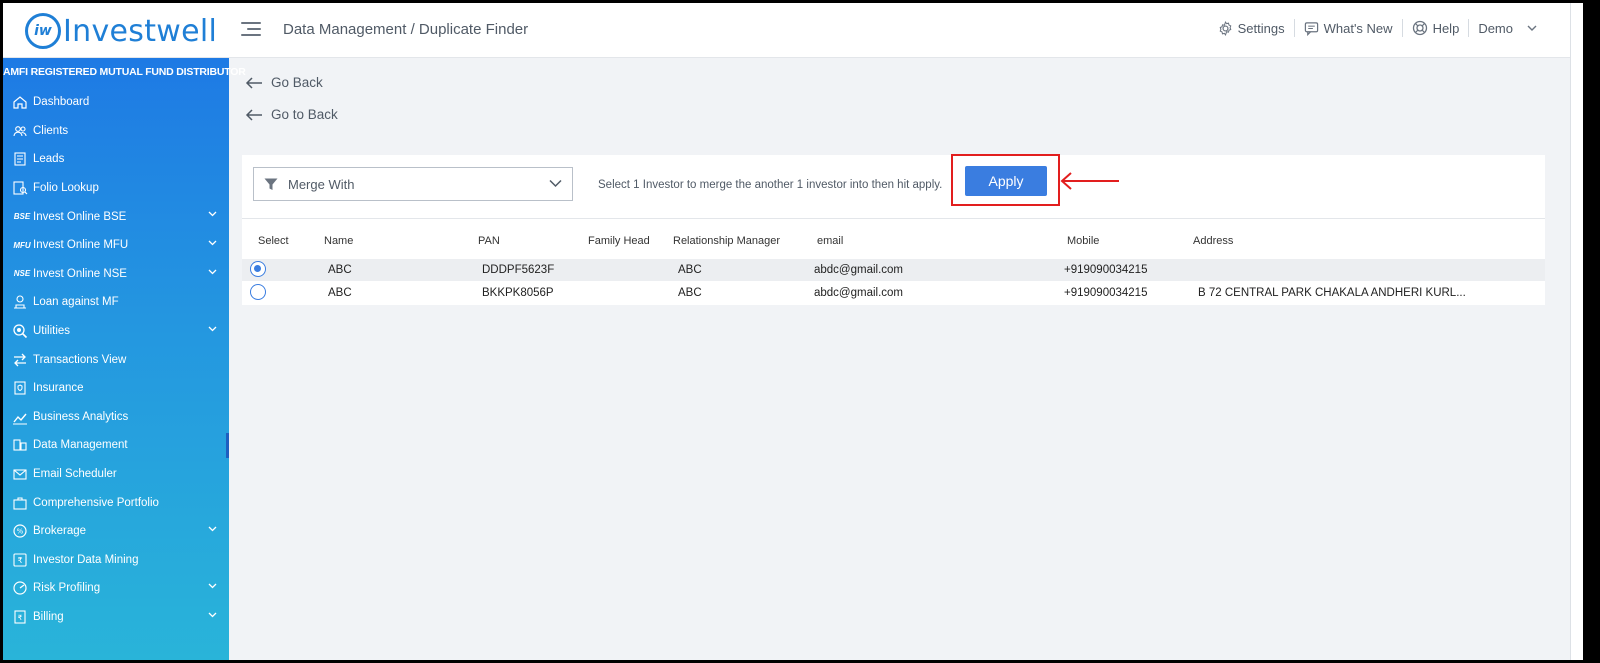 The width and height of the screenshot is (1600, 663). I want to click on cell-rm: ABC, so click(690, 293).